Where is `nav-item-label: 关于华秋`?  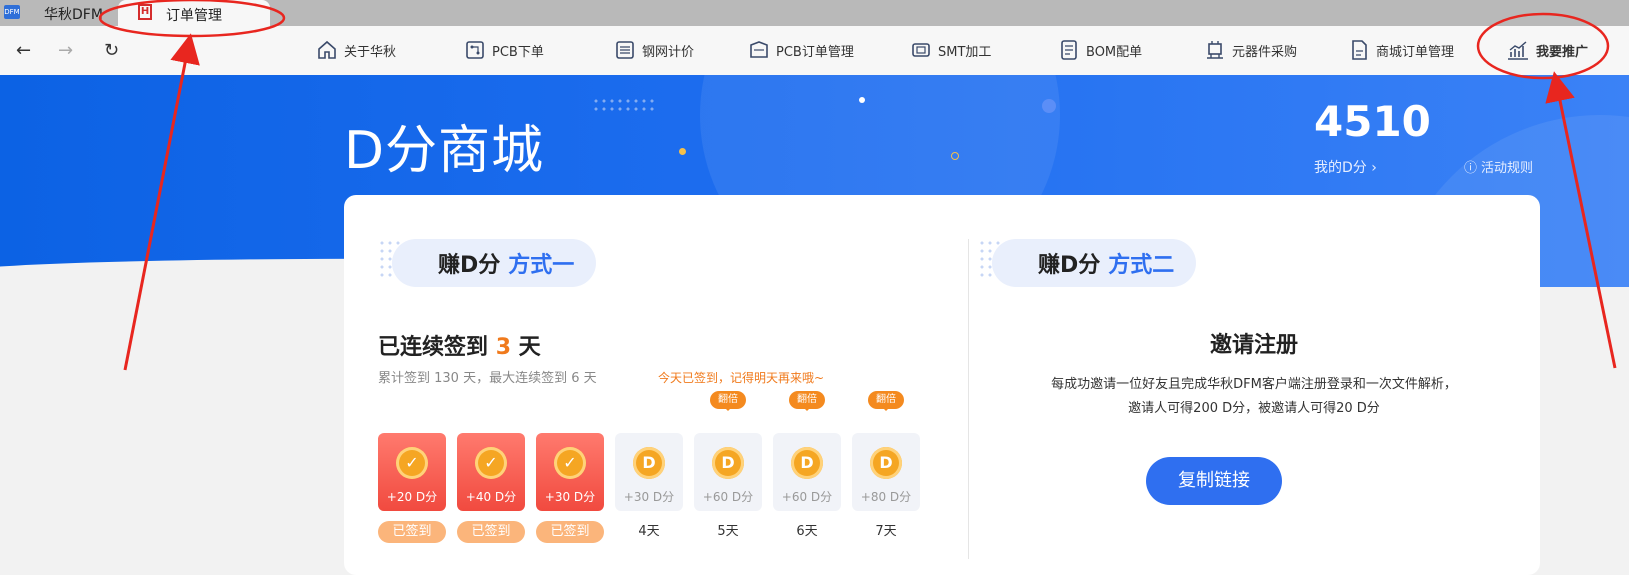
nav-item-label: 关于华秋 is located at coordinates (370, 52).